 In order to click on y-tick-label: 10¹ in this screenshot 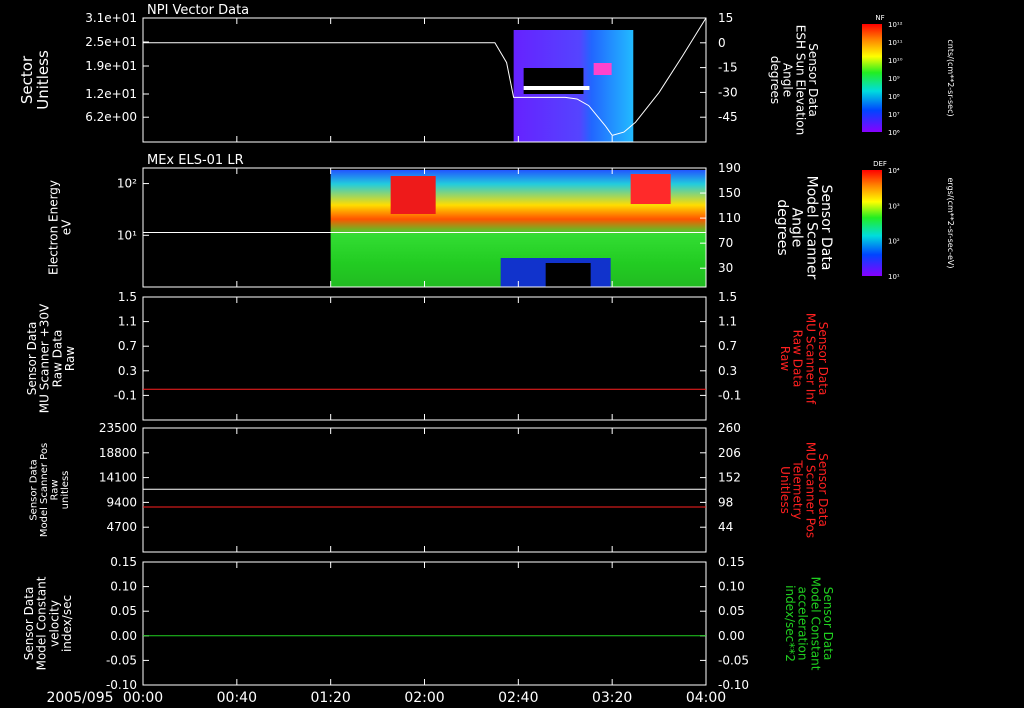, I will do `click(127, 235)`.